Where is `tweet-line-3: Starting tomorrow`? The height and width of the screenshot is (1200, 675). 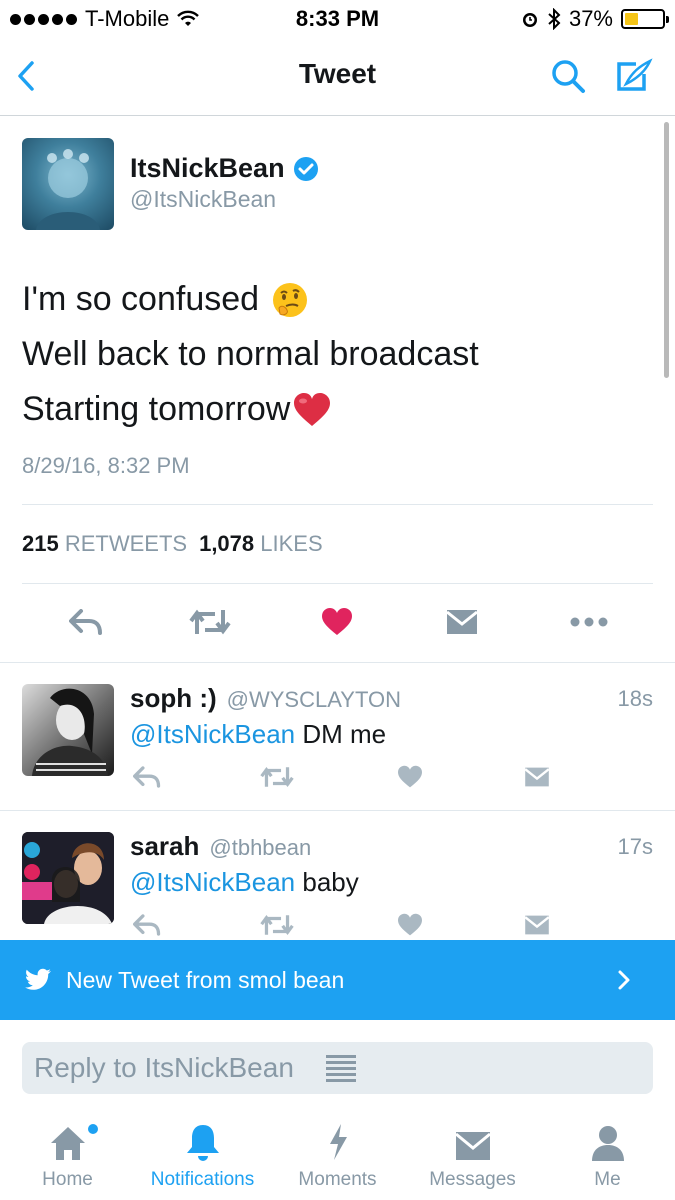 tweet-line-3: Starting tomorrow is located at coordinates (250, 409).